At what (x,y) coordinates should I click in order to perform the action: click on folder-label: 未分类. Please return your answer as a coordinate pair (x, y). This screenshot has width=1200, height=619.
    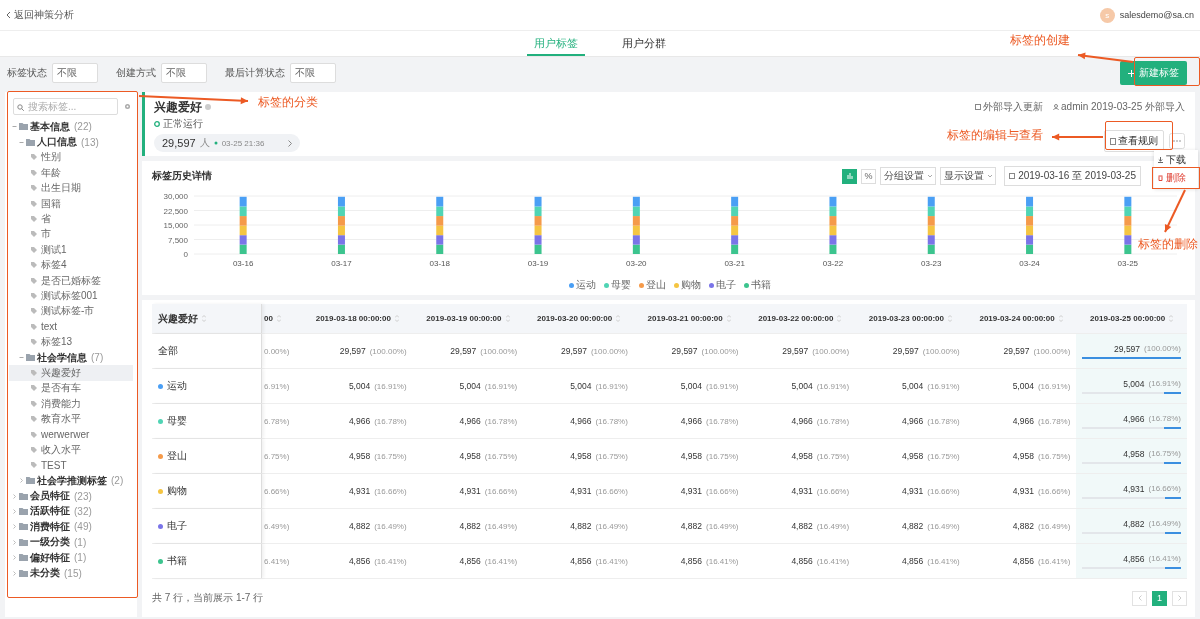
    Looking at the image, I should click on (45, 573).